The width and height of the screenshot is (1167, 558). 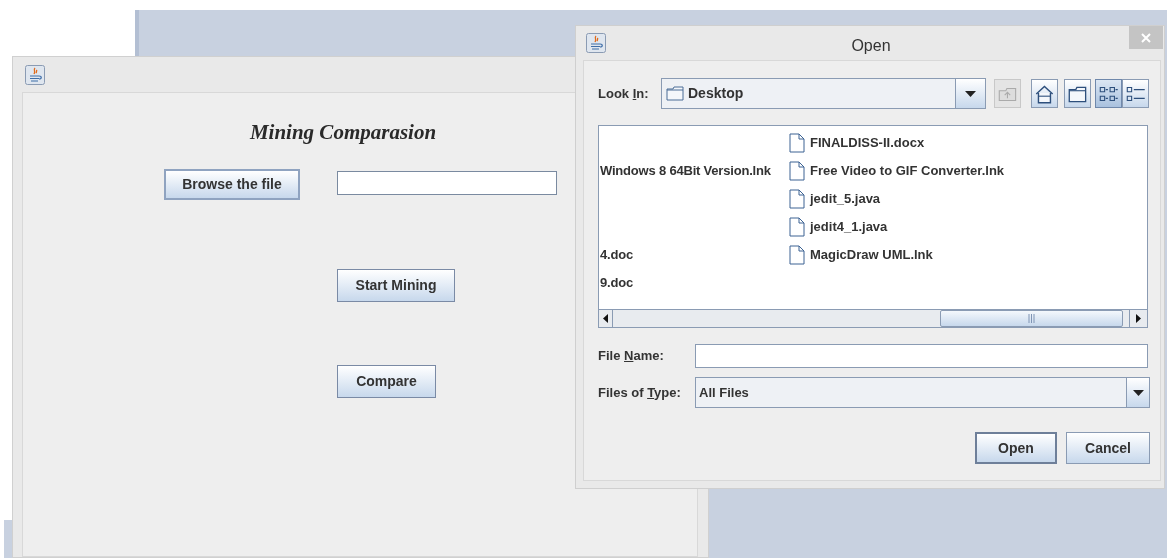 I want to click on dropdown-value: All Files, so click(x=724, y=392).